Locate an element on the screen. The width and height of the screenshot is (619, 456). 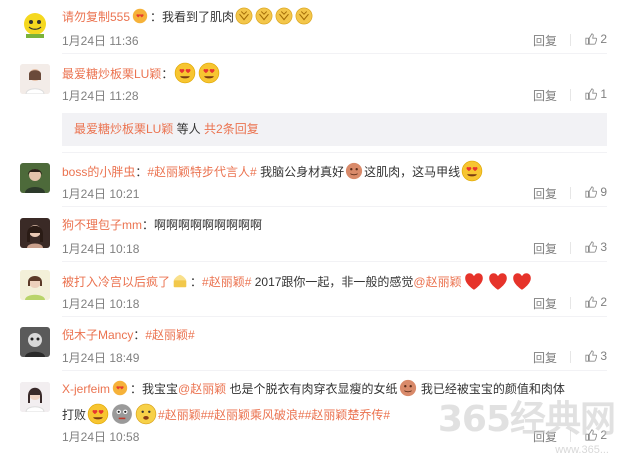
comment-body: boss的小胖虫：#赵丽颖特步代言人# 我脑公身材真好 这肌肉，这马甲线 is located at coordinates (330, 171).